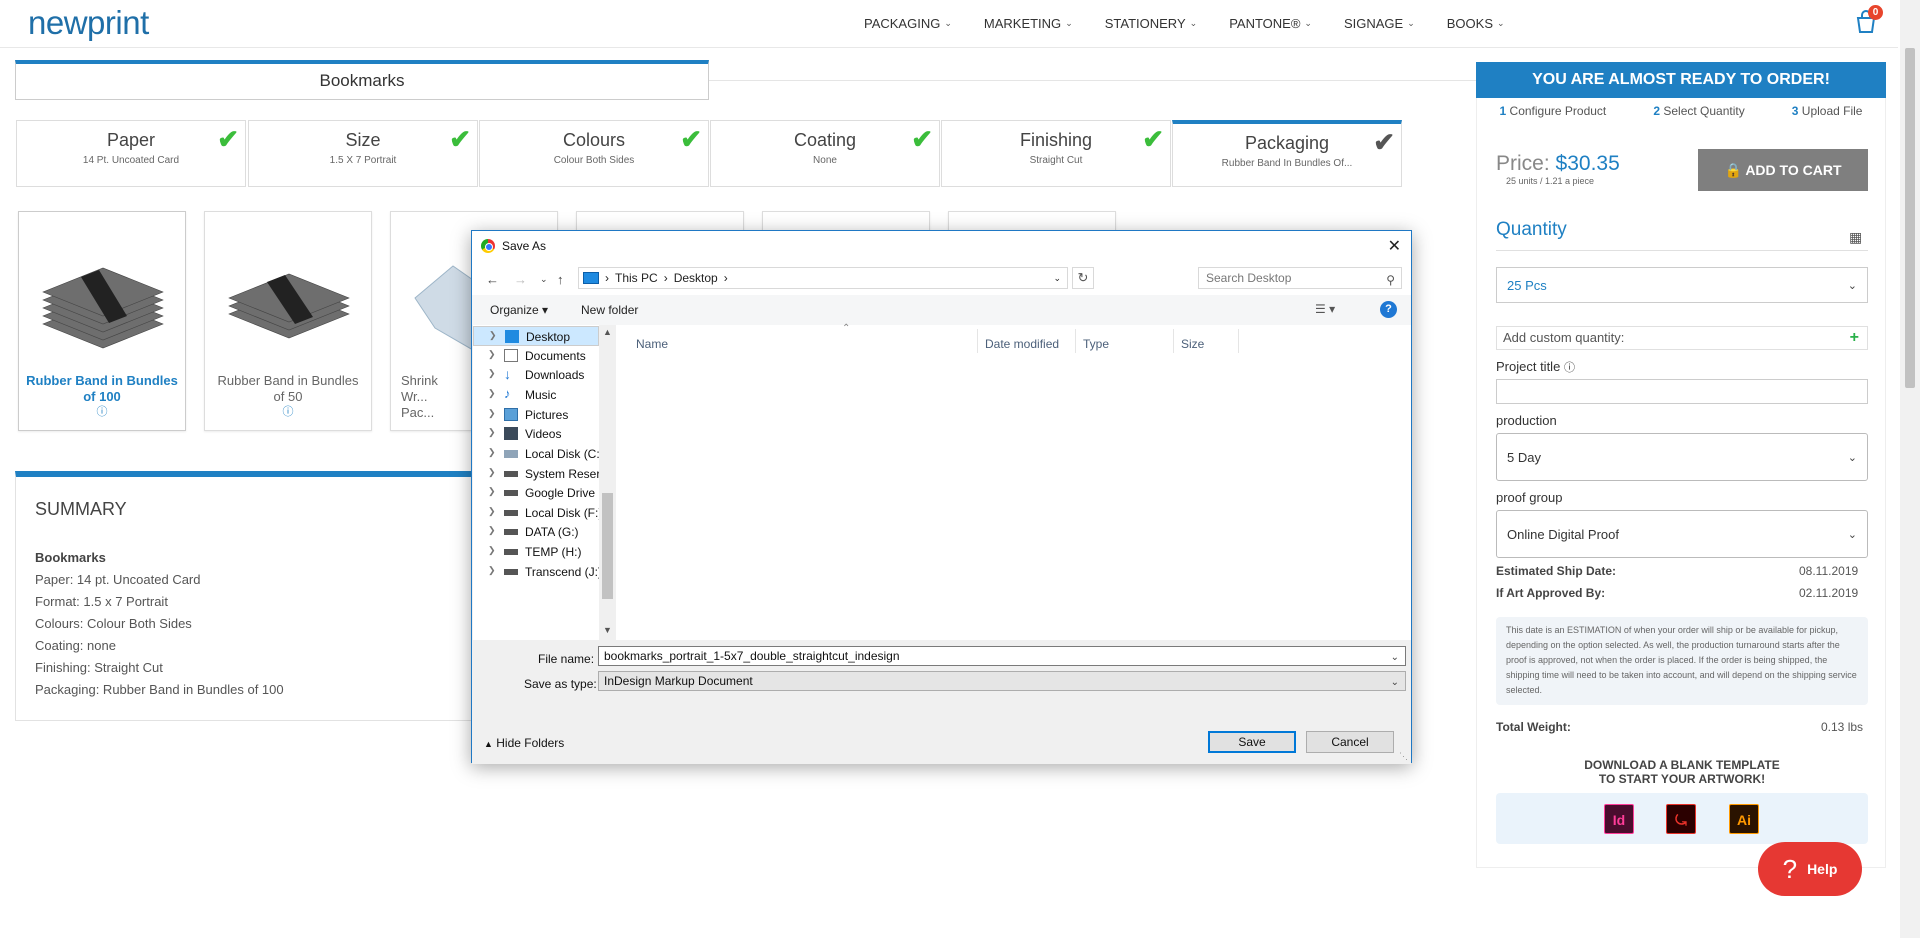  What do you see at coordinates (1350, 742) in the screenshot?
I see `cancel-button: Cancel` at bounding box center [1350, 742].